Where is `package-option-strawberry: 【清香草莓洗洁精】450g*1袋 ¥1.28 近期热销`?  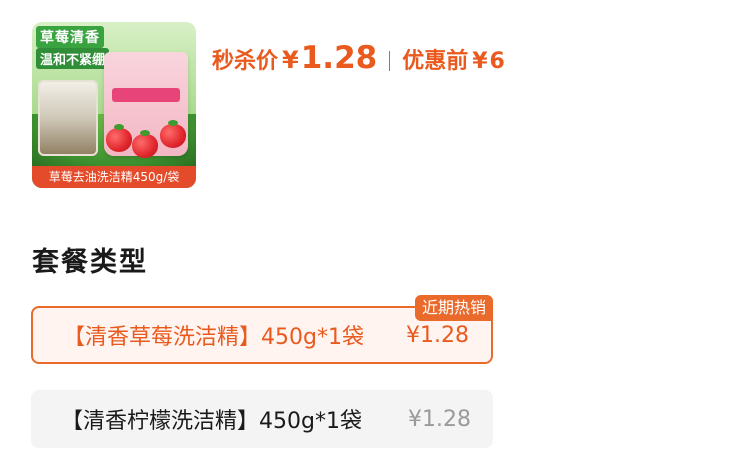 package-option-strawberry: 【清香草莓洗洁精】450g*1袋 ¥1.28 近期热销 is located at coordinates (262, 329).